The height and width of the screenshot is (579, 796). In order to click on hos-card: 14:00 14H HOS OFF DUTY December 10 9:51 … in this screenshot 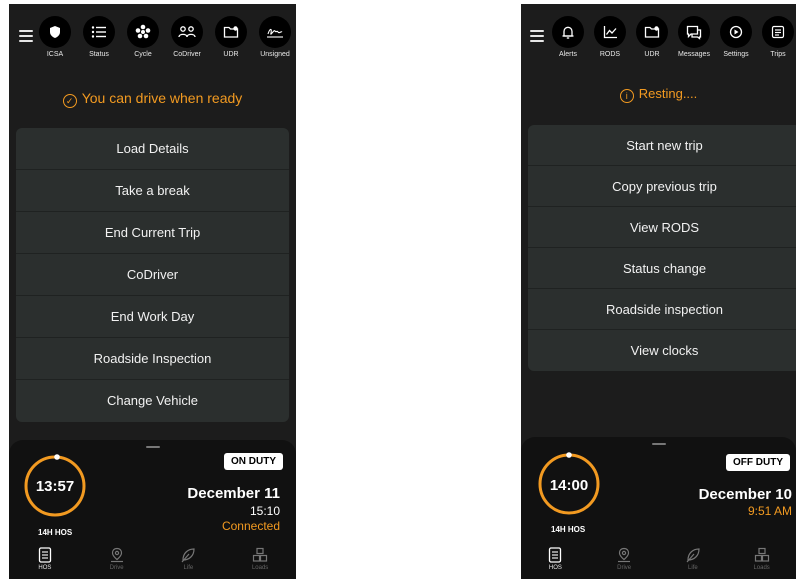, I will do `click(658, 488)`.